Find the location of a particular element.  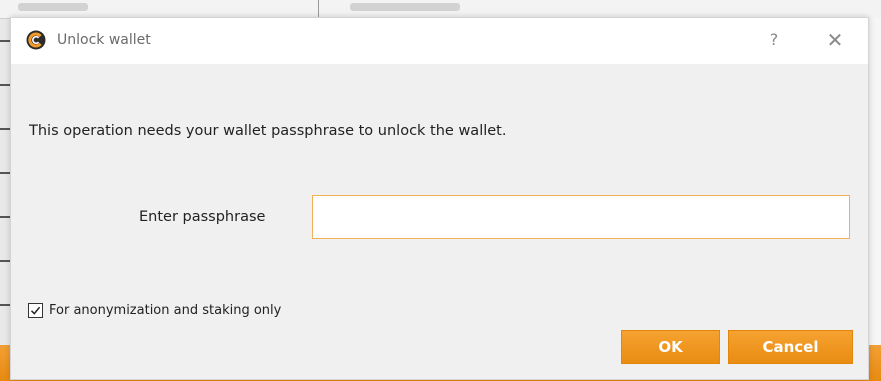

anonymization-checkbox-row: For anonymization and staking only is located at coordinates (154, 310).